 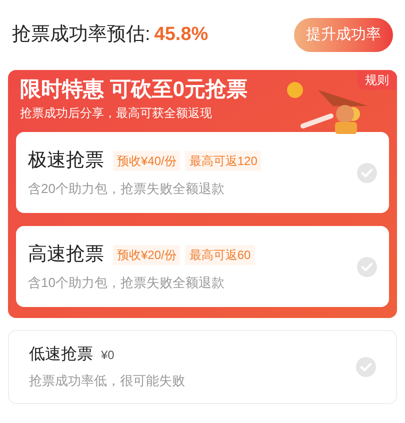 What do you see at coordinates (181, 34) in the screenshot?
I see `success-rate-value: 45.8%` at bounding box center [181, 34].